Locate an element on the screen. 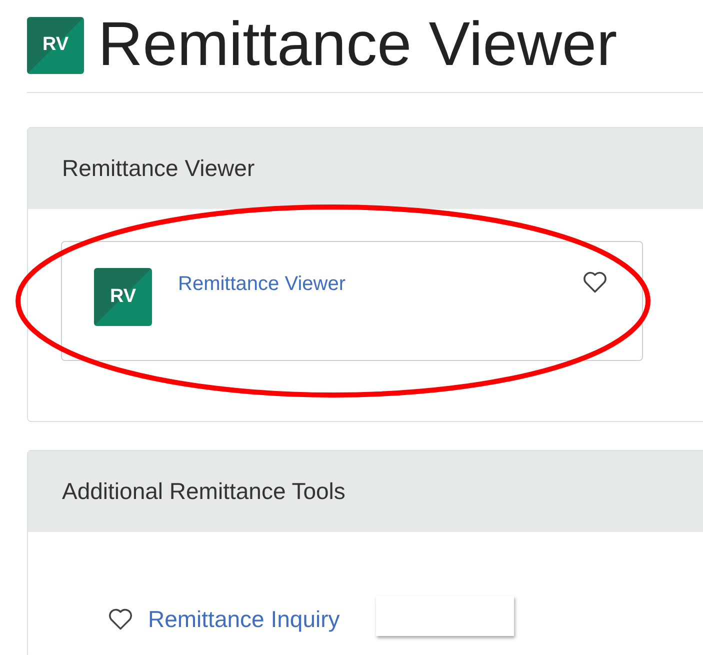  app-link: Remittance Viewer is located at coordinates (262, 284).